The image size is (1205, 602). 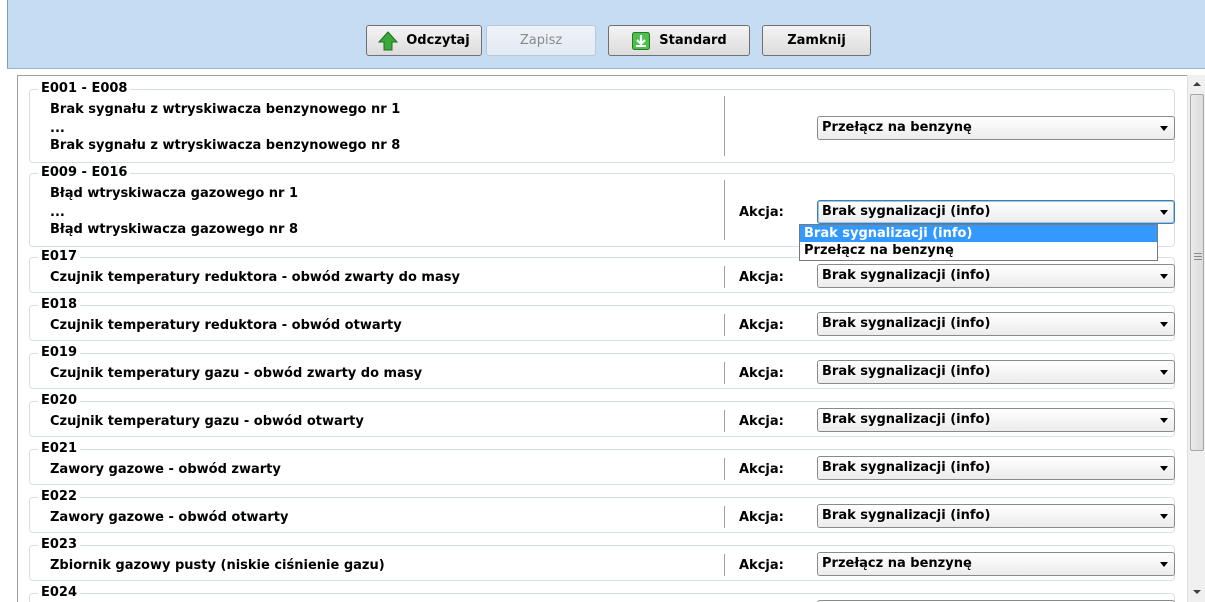 I want to click on scrollbar-thumb, so click(x=1197, y=272).